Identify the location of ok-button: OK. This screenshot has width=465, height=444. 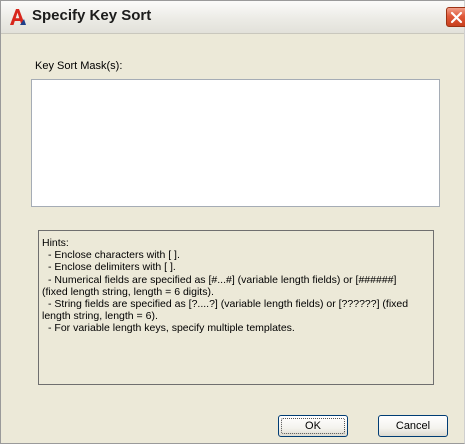
(313, 426).